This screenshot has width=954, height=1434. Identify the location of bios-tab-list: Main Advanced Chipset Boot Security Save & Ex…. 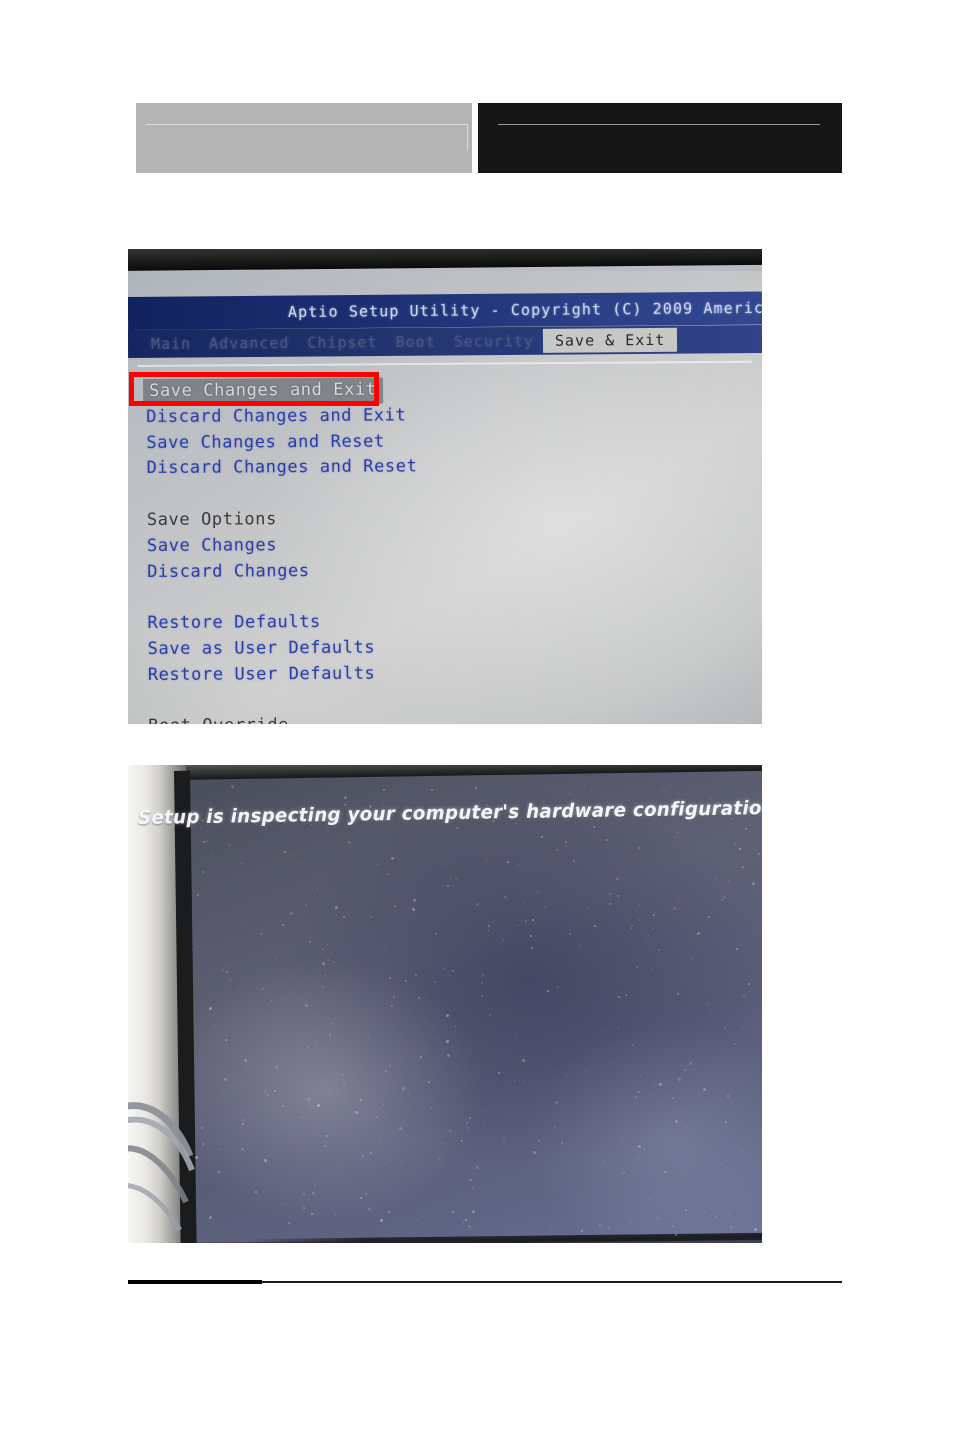
(410, 341).